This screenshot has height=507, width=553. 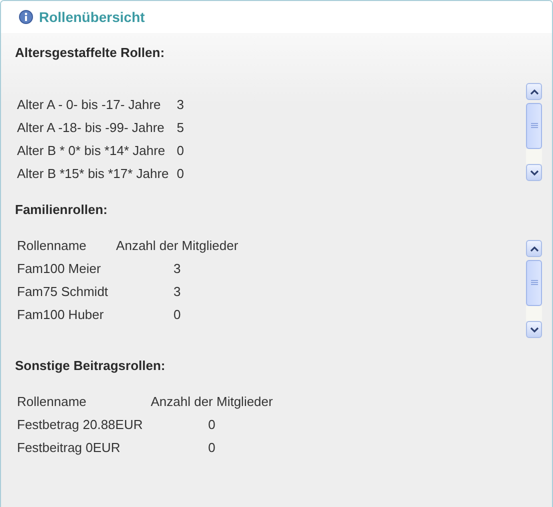 I want to click on table-cell-text: Alter A -18- bis -99- Jahre, so click(x=91, y=128).